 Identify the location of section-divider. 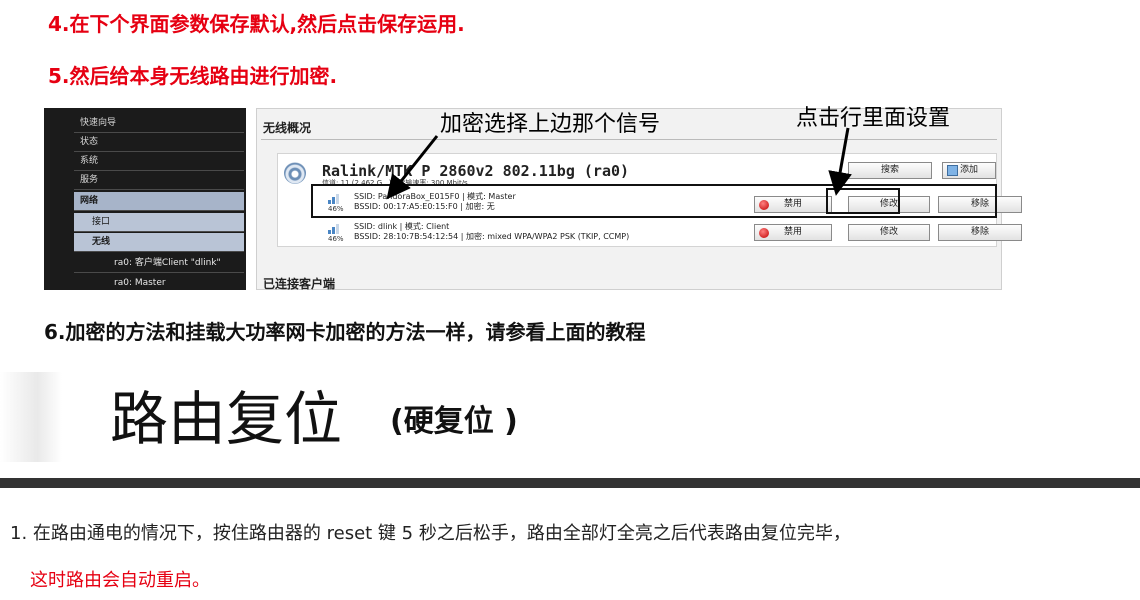
(570, 483).